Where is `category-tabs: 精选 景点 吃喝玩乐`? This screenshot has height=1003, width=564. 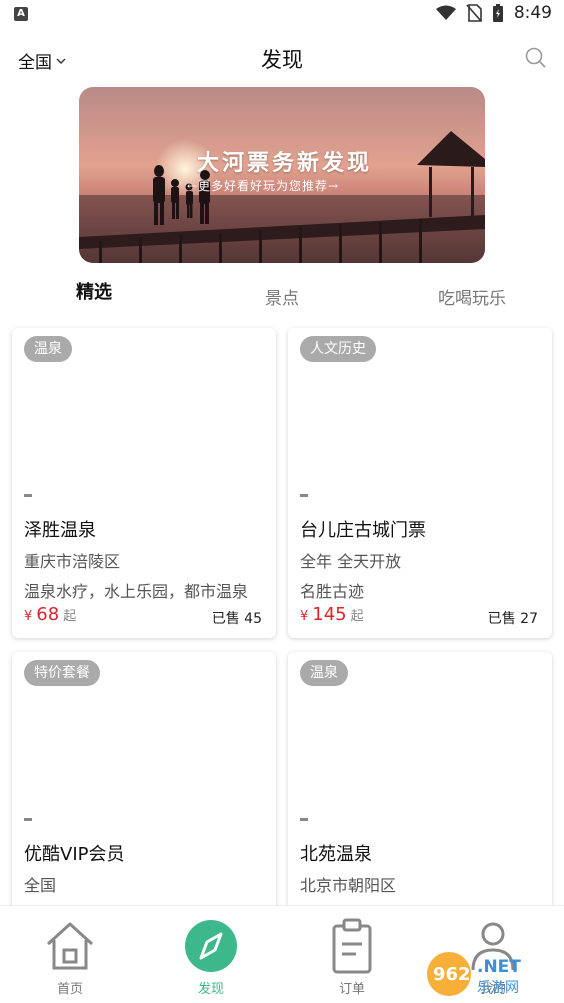 category-tabs: 精选 景点 吃喝玩乐 is located at coordinates (282, 294).